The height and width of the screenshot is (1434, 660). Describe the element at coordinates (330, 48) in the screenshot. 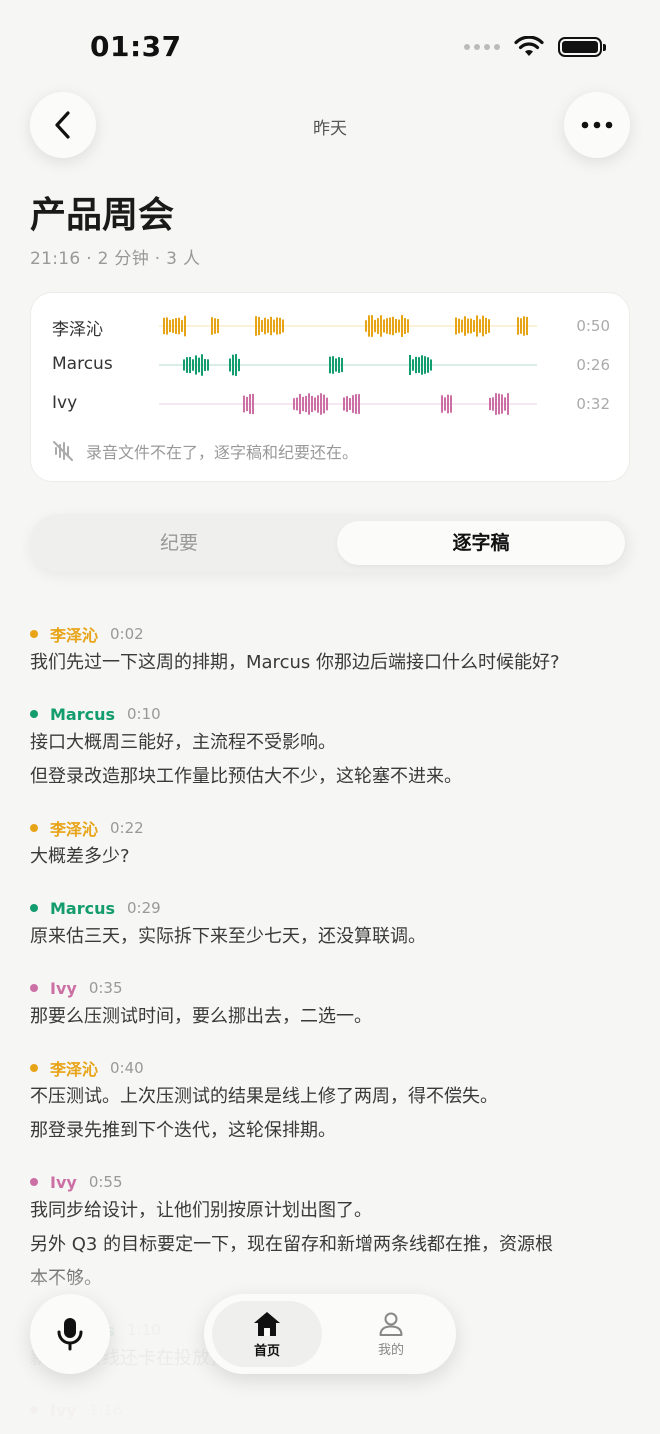

I see `status-bar: 01:37` at that location.